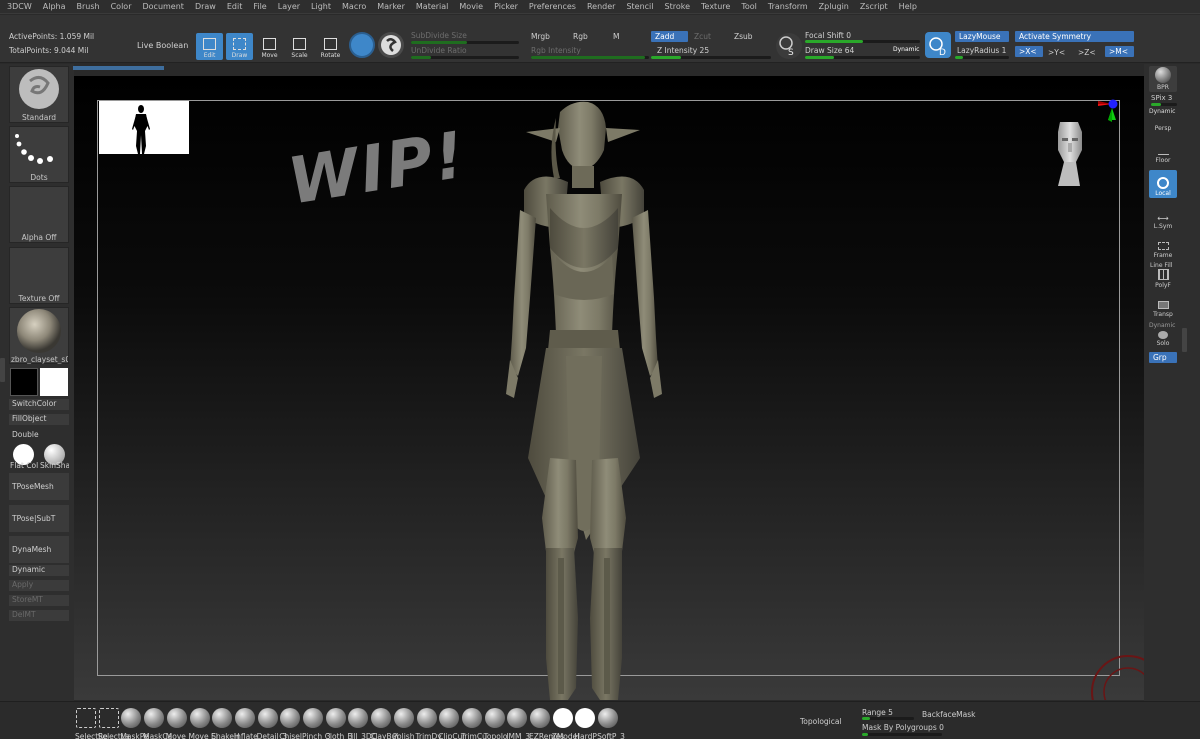 The height and width of the screenshot is (739, 1200). I want to click on double-toggle: Double, so click(25, 434).